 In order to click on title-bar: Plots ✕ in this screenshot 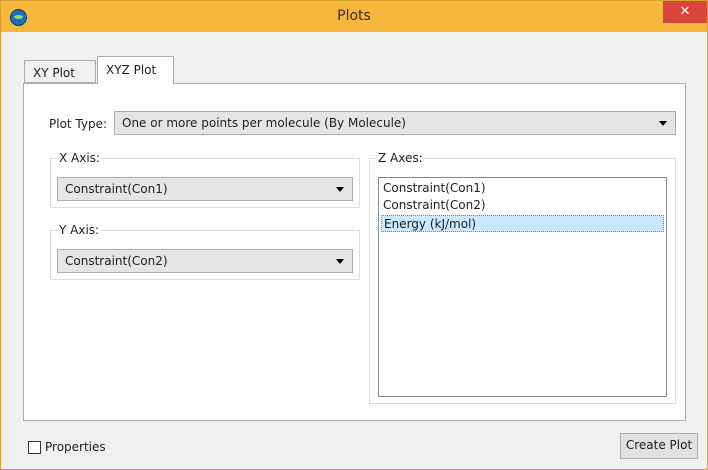, I will do `click(354, 16)`.